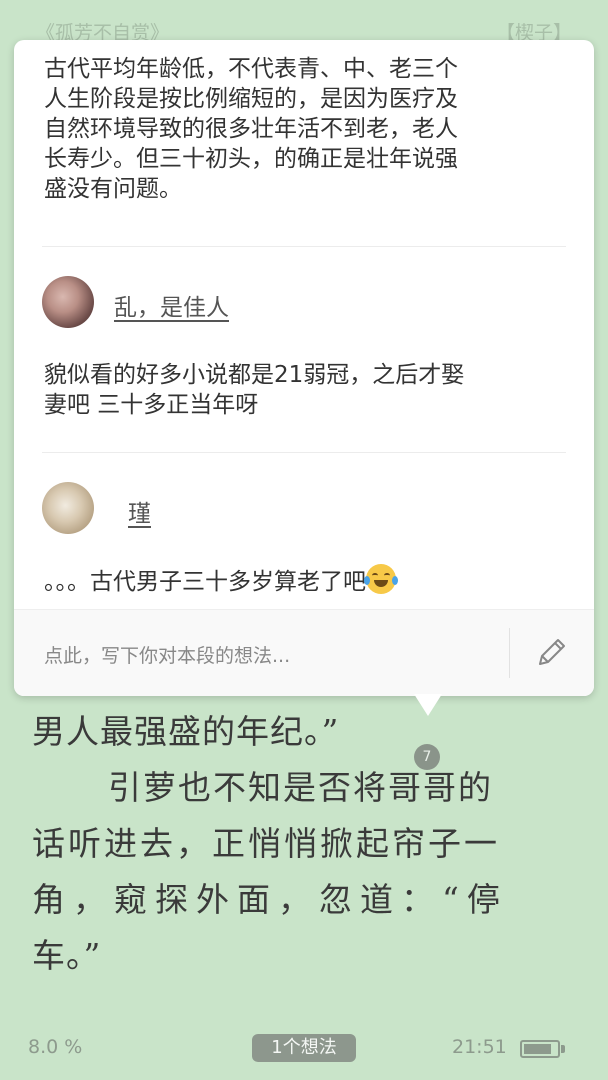  Describe the element at coordinates (479, 1047) in the screenshot. I see `clock: 21:51` at that location.